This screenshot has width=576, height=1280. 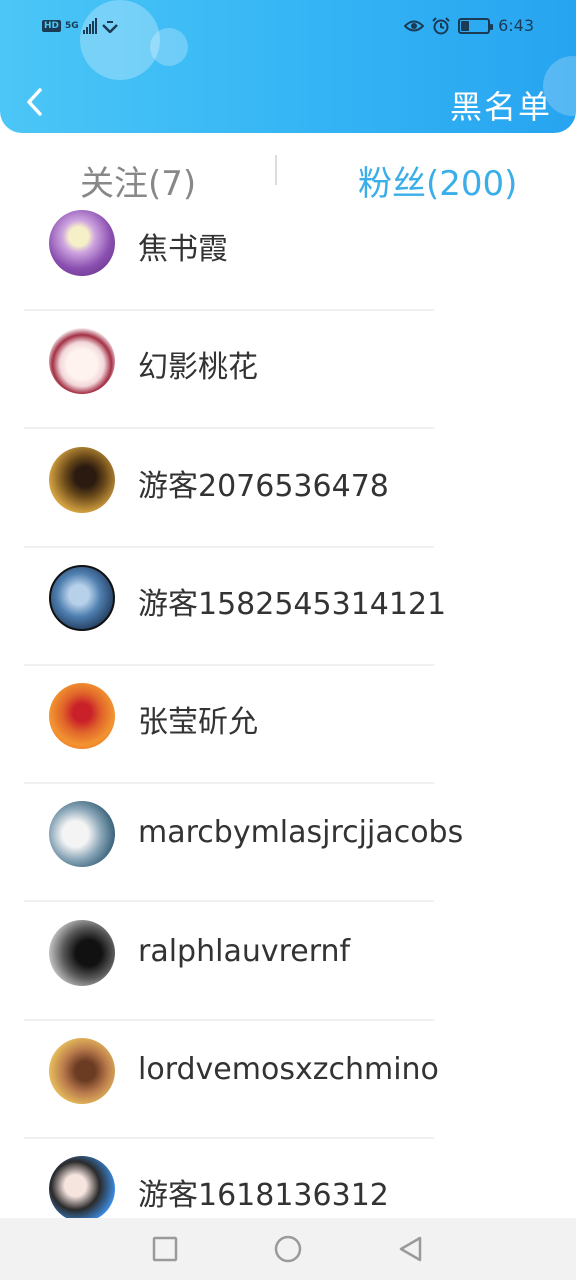 I want to click on tab-divider, so click(x=276, y=170).